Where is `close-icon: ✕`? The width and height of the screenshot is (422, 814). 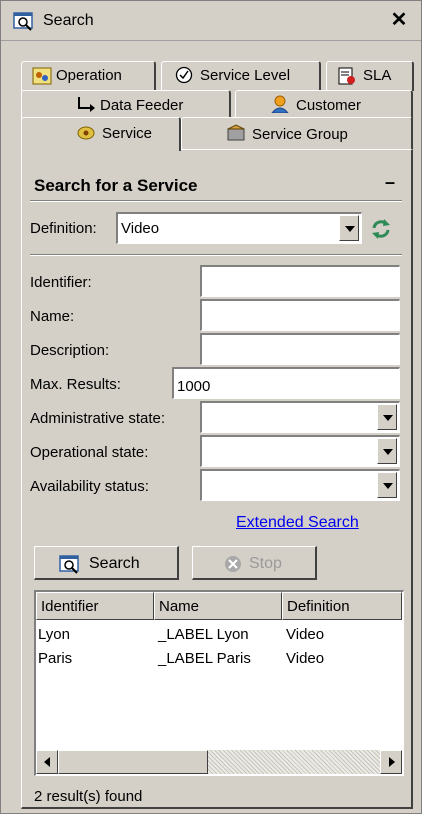 close-icon: ✕ is located at coordinates (399, 20).